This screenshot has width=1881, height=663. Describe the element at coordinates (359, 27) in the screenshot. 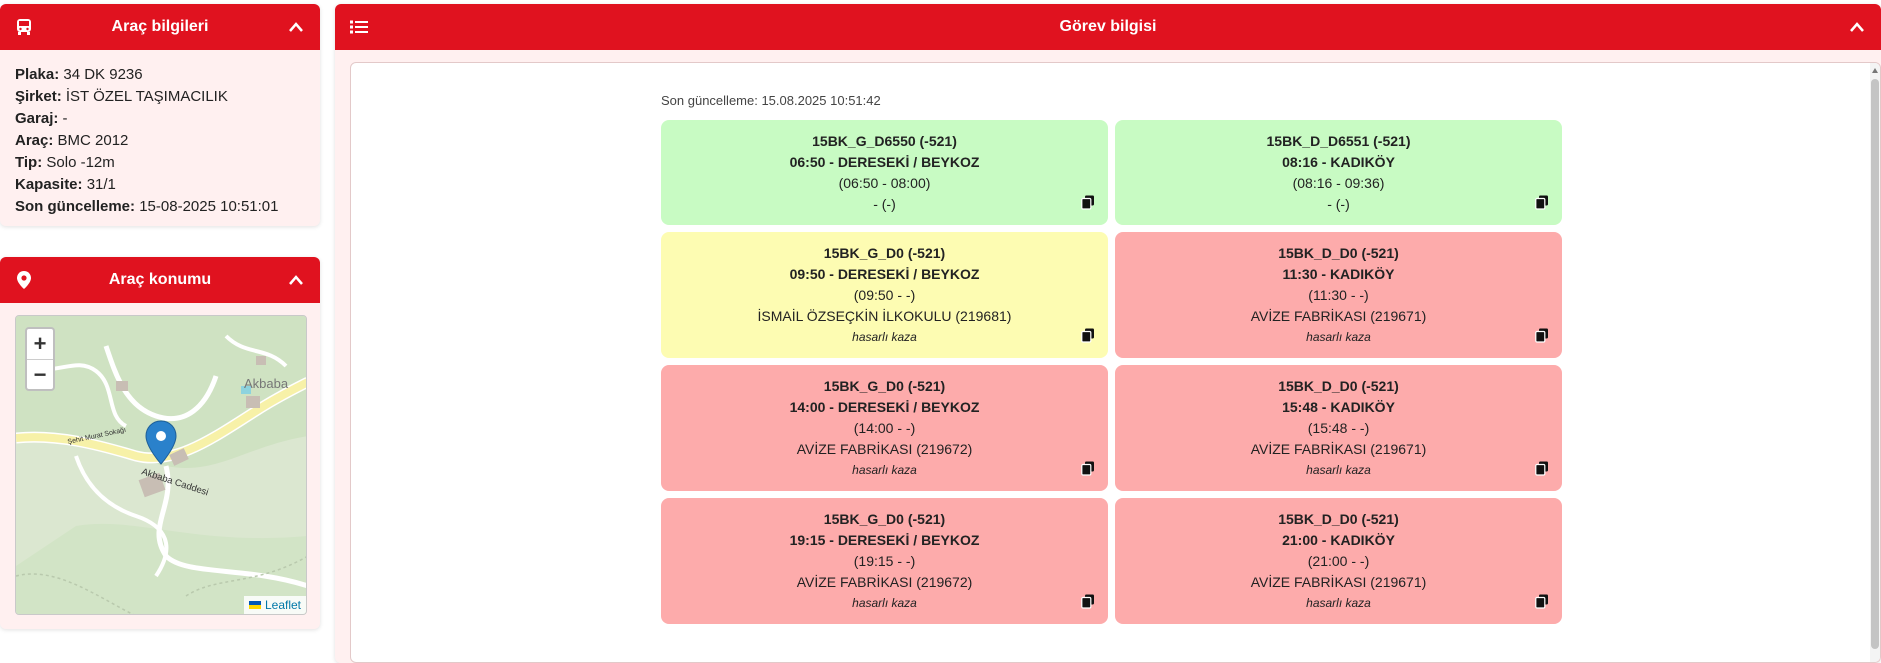

I see `list-icon` at that location.